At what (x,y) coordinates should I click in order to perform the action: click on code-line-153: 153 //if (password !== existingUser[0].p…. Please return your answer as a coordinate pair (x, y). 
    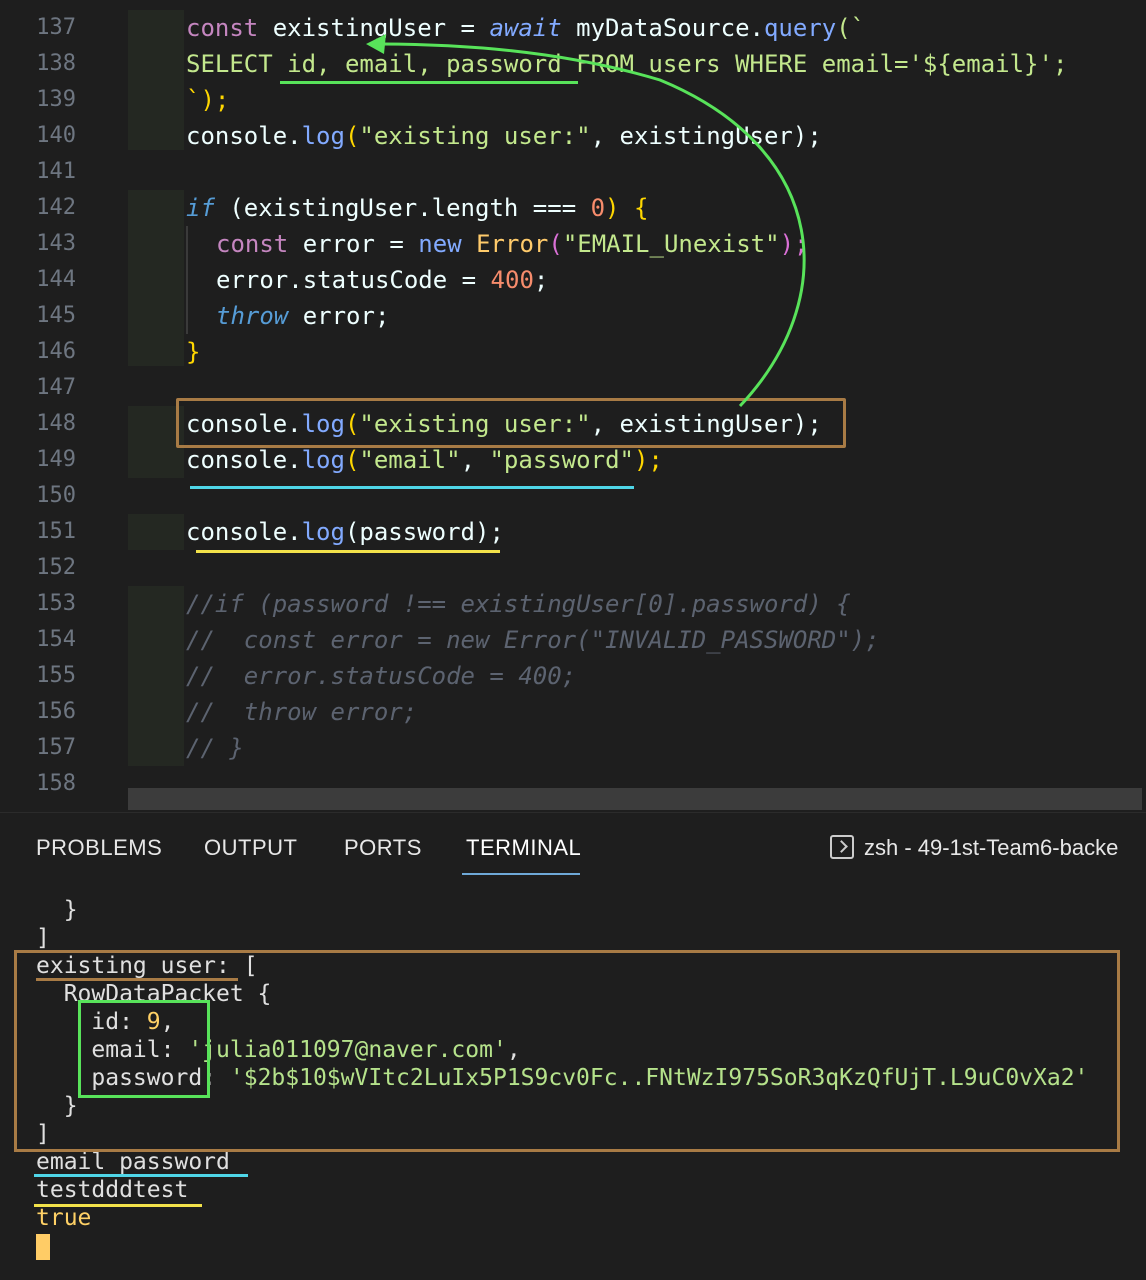
    Looking at the image, I should click on (573, 604).